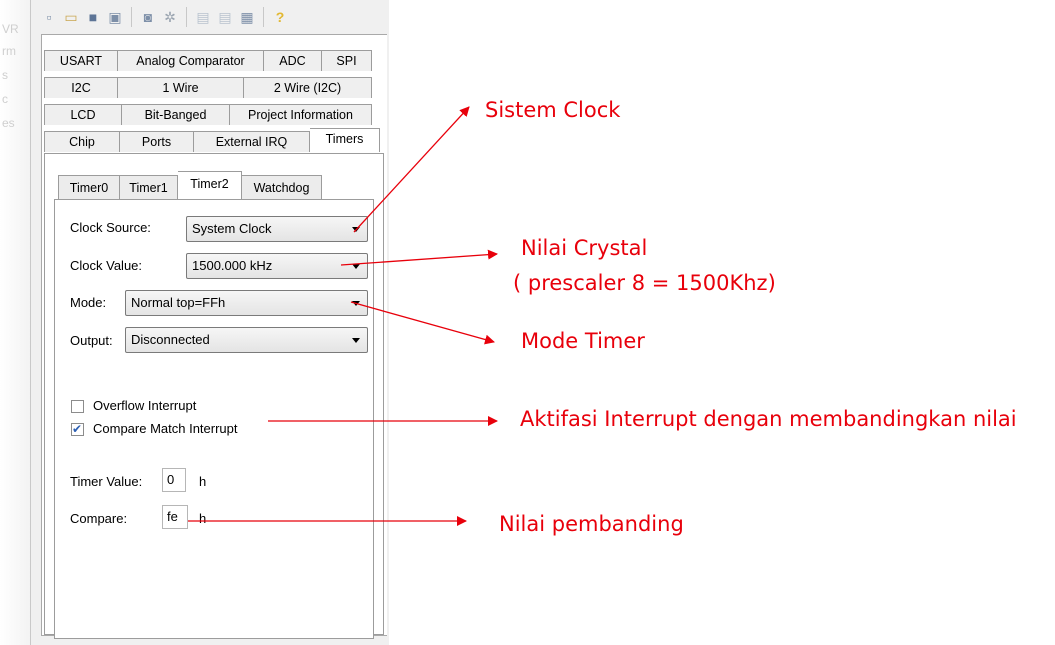  I want to click on annotation-prescaler: ( prescaler 8 = 1500Khz), so click(644, 283).